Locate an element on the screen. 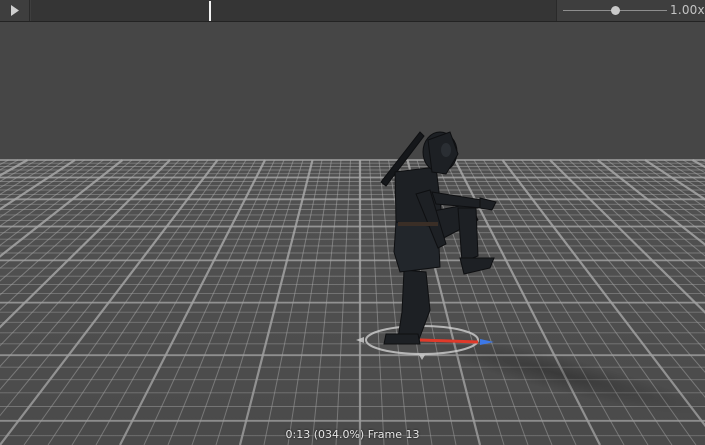 This screenshot has width=705, height=445. play-button is located at coordinates (15, 10).